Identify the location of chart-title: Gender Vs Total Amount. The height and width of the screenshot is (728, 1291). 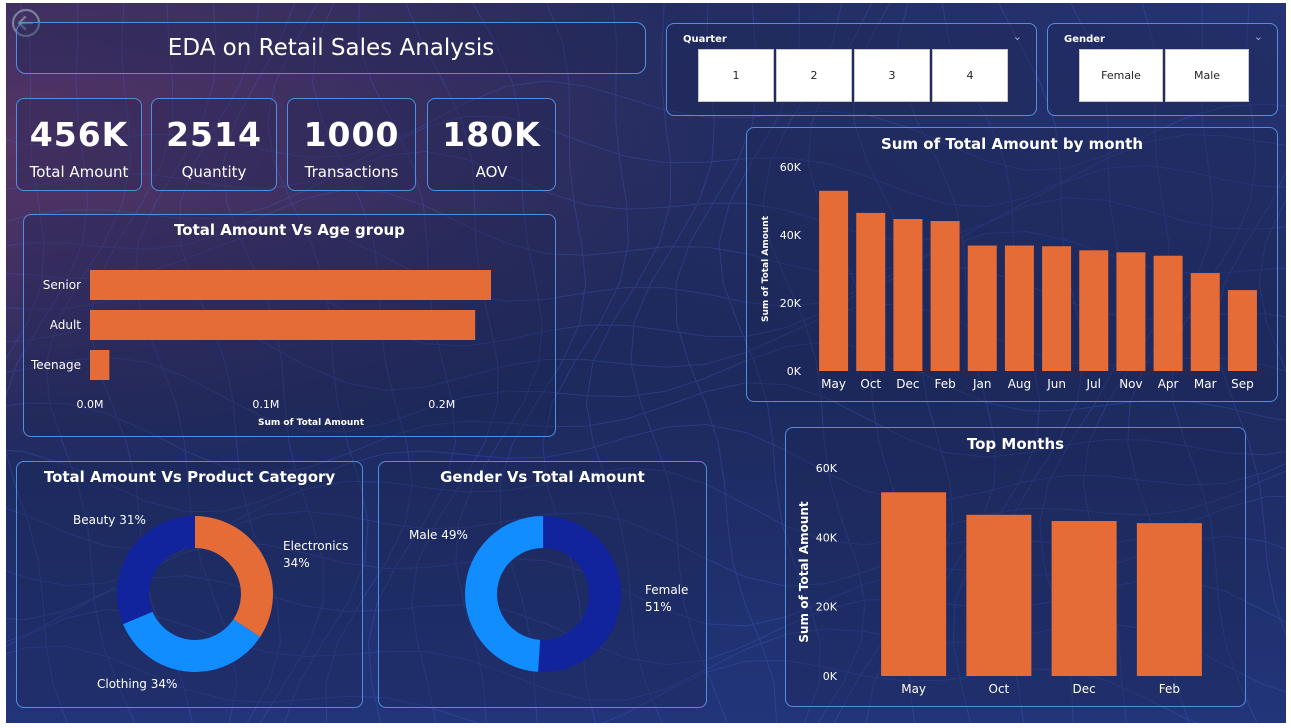
(542, 477).